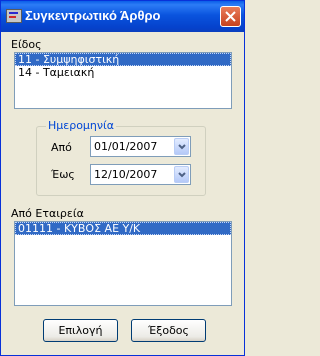 Image resolution: width=320 pixels, height=356 pixels. What do you see at coordinates (80, 330) in the screenshot?
I see `select-button: Επιλογή` at bounding box center [80, 330].